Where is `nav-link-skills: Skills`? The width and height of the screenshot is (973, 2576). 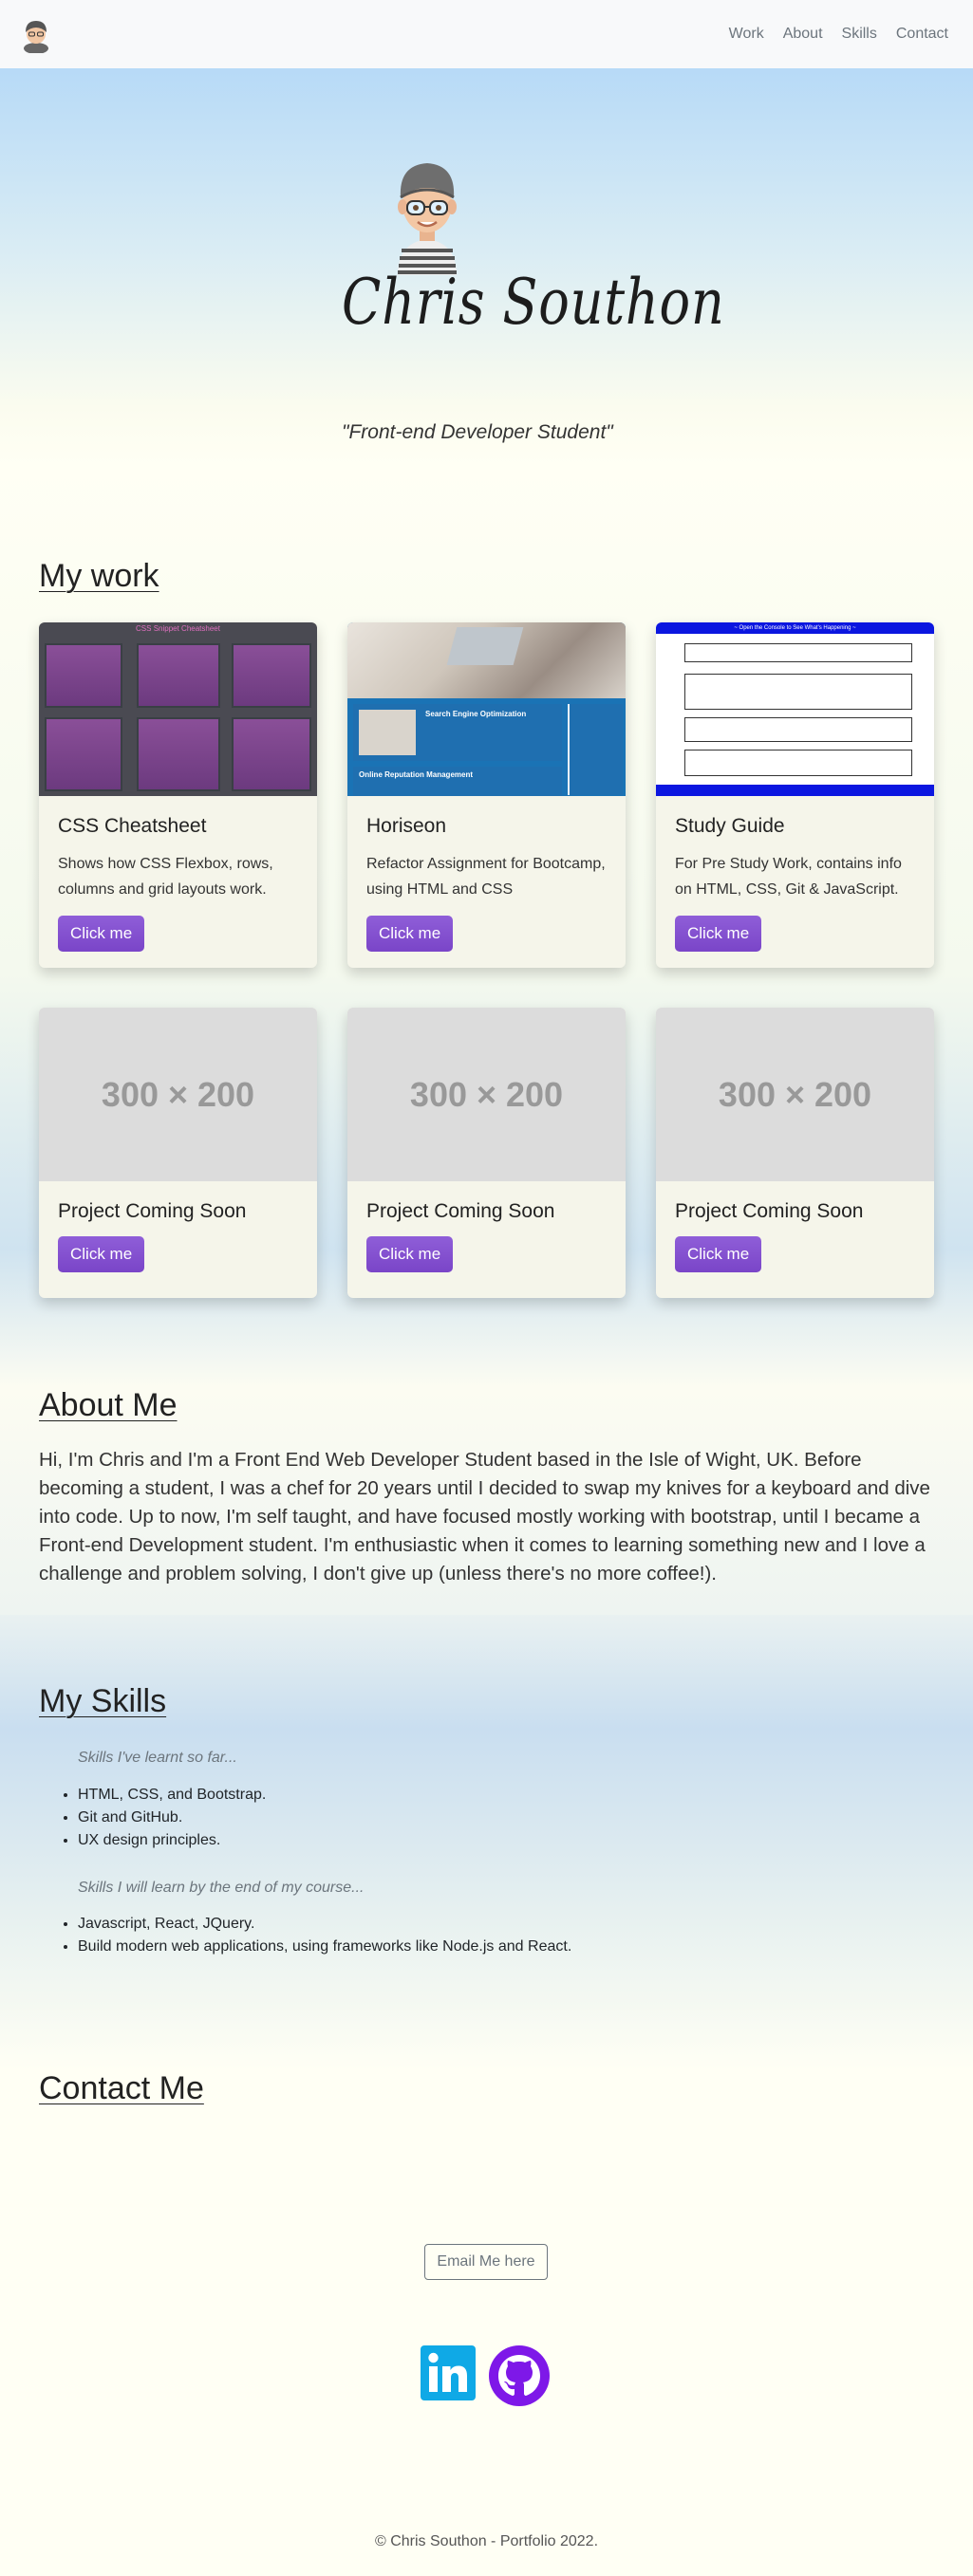
nav-link-skills: Skills is located at coordinates (859, 34).